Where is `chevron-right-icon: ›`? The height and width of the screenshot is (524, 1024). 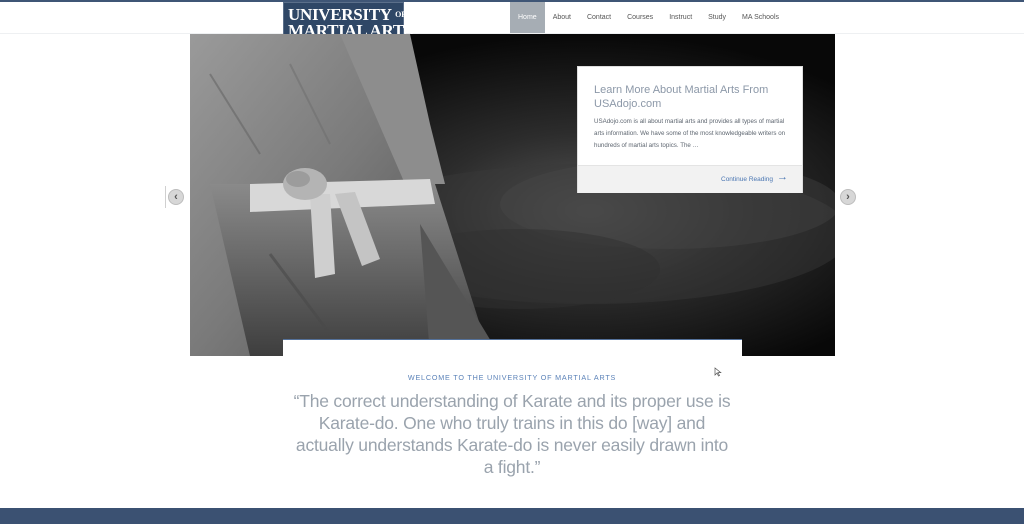 chevron-right-icon: › is located at coordinates (848, 197).